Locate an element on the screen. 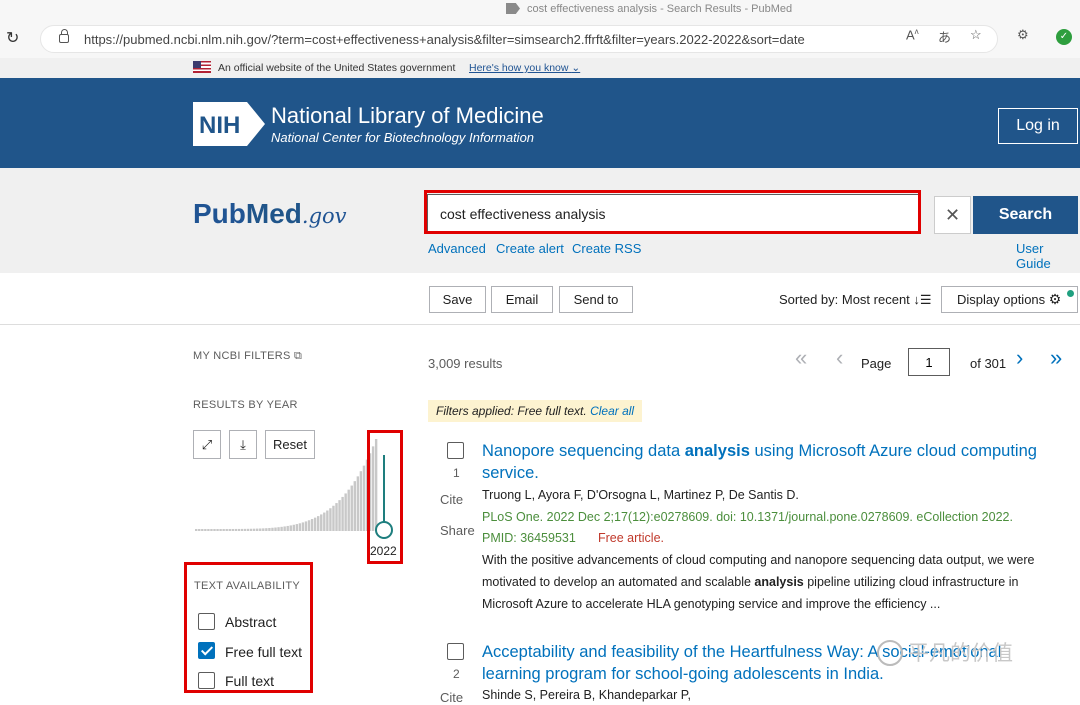  result-2-cite: Cite is located at coordinates (451, 697).